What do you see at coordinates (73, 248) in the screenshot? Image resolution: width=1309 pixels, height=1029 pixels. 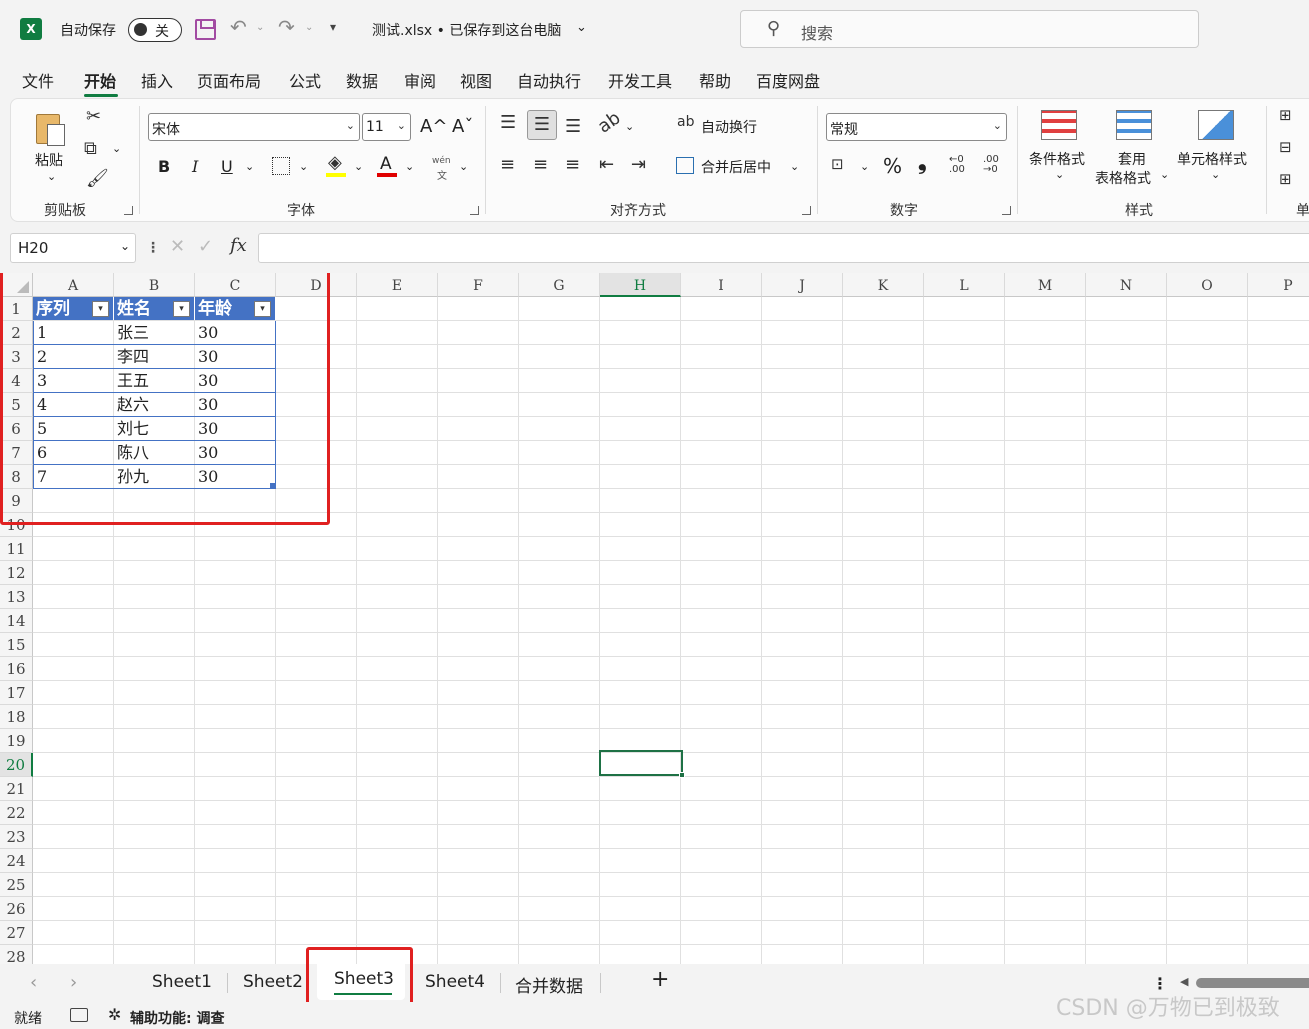 I see `name-box: H20 ⌄` at bounding box center [73, 248].